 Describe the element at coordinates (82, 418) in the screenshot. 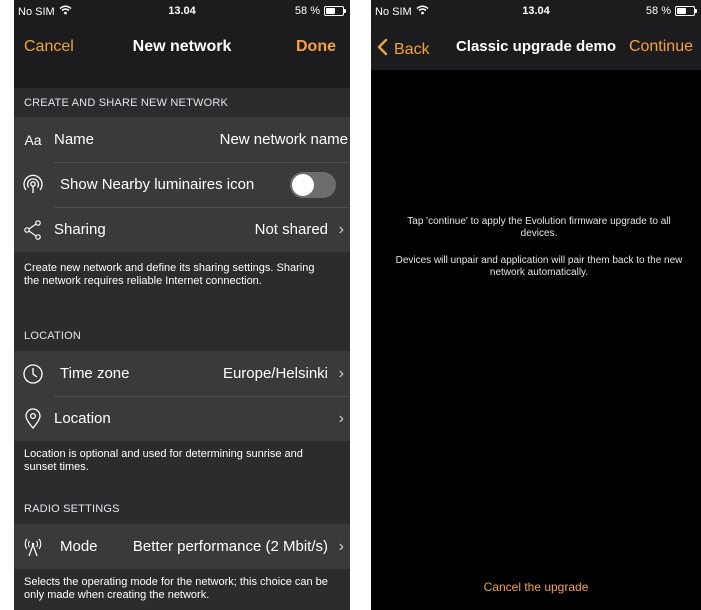

I see `location-label: Location` at that location.